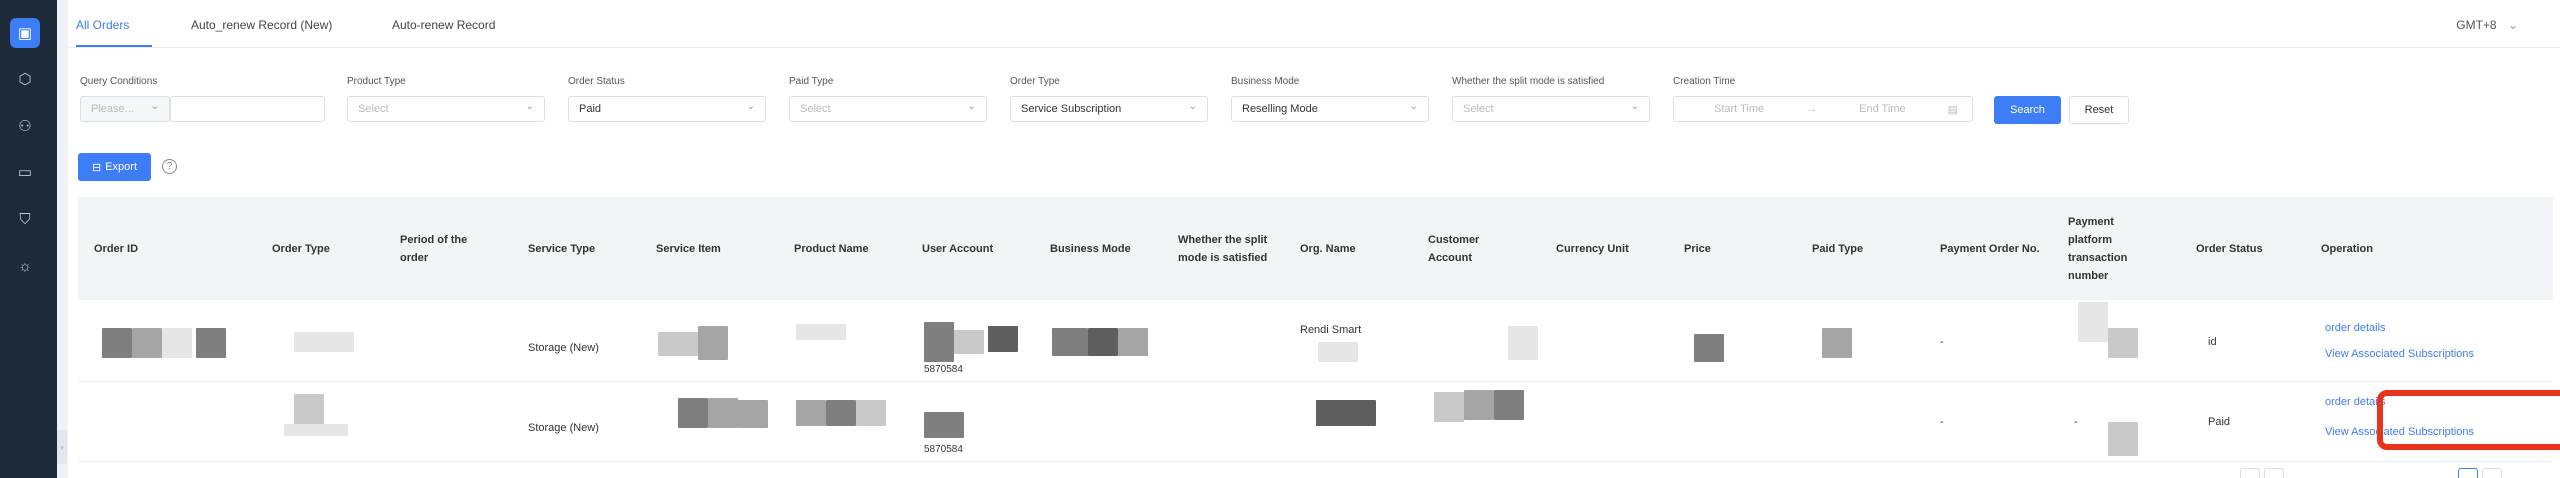 The height and width of the screenshot is (478, 2560). Describe the element at coordinates (25, 33) in the screenshot. I see `orders-icon: ▣` at that location.